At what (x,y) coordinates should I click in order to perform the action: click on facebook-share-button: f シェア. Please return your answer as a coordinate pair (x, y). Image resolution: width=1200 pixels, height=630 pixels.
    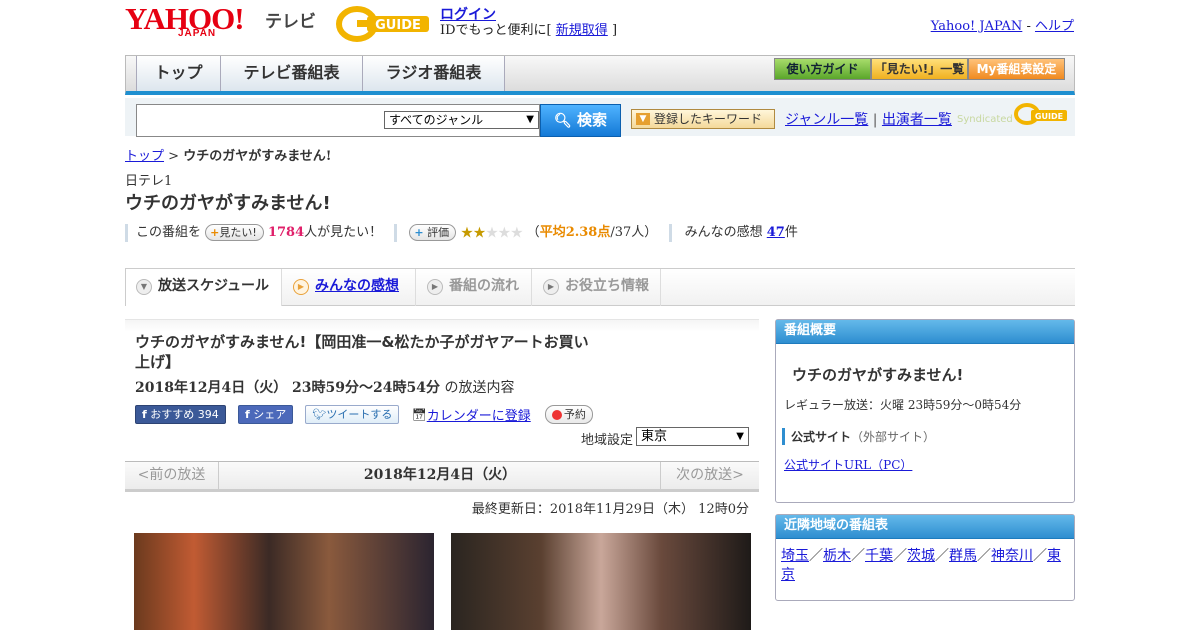
    Looking at the image, I should click on (265, 414).